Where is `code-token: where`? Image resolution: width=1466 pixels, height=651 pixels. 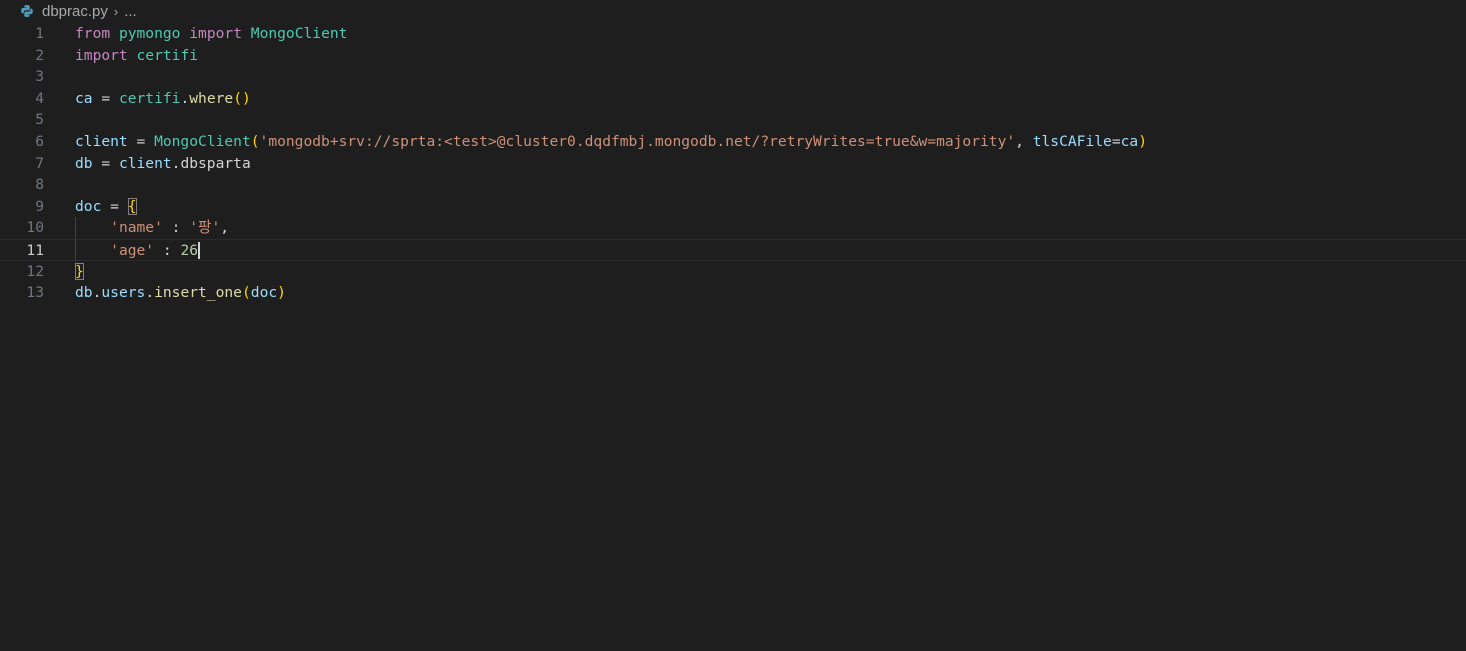 code-token: where is located at coordinates (211, 98).